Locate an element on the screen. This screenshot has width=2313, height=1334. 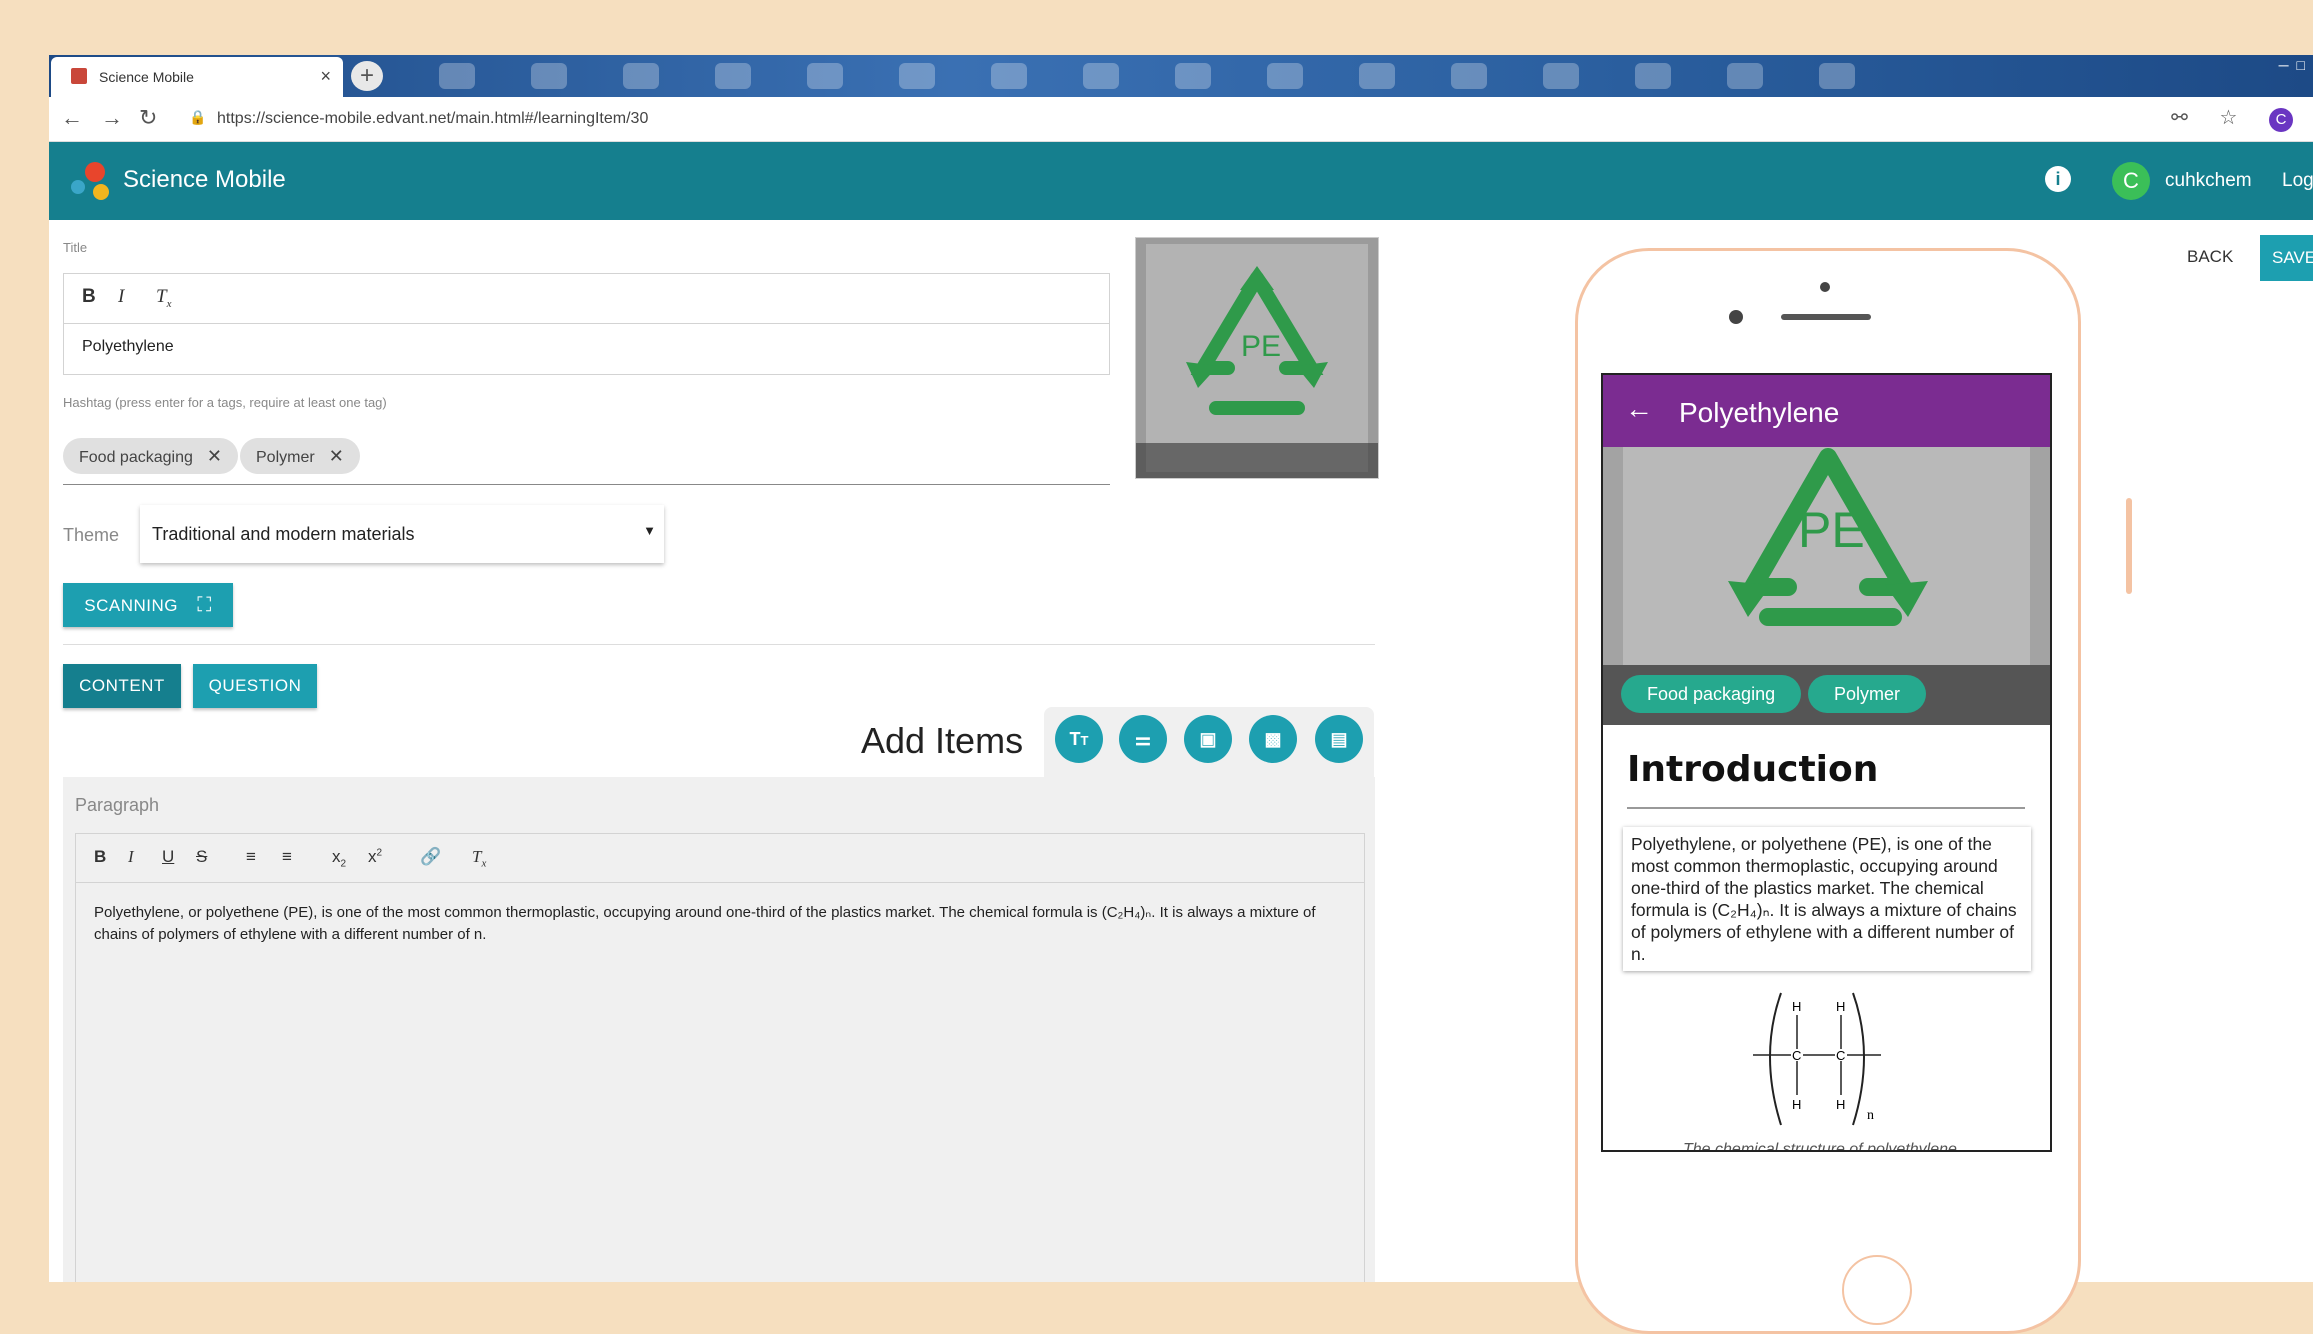
minimize-icon: ─ is located at coordinates (2288, 65).